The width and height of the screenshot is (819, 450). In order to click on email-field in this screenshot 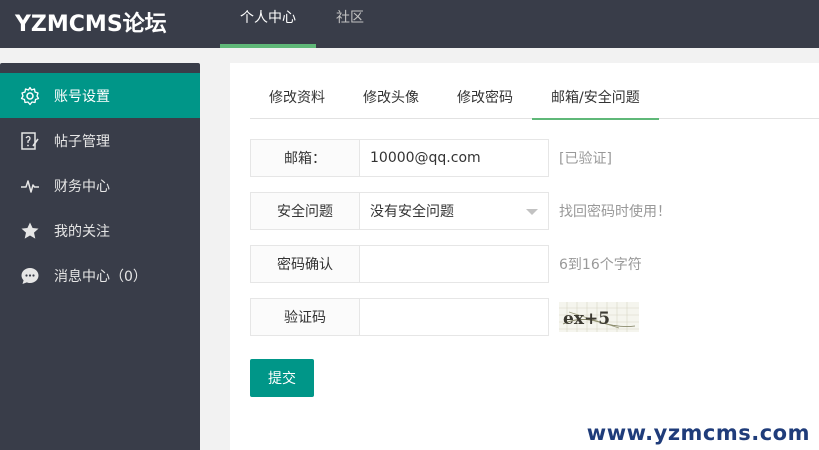, I will do `click(454, 158)`.